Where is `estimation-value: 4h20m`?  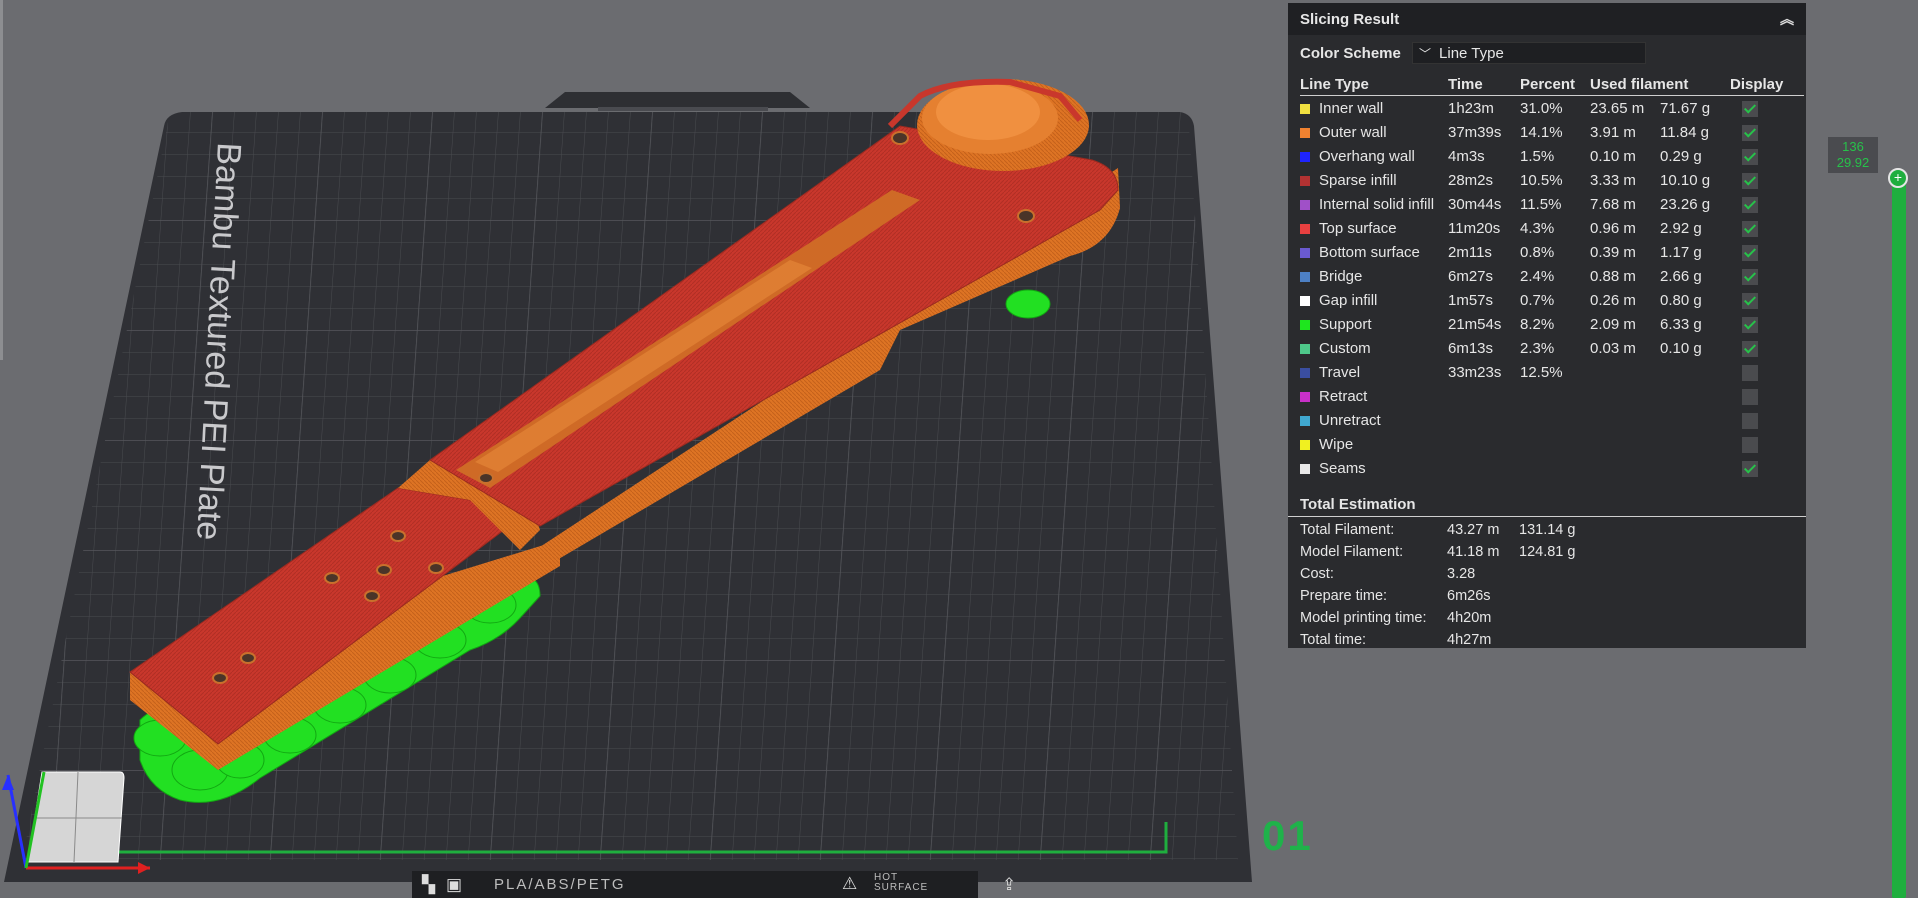 estimation-value: 4h20m is located at coordinates (1469, 618).